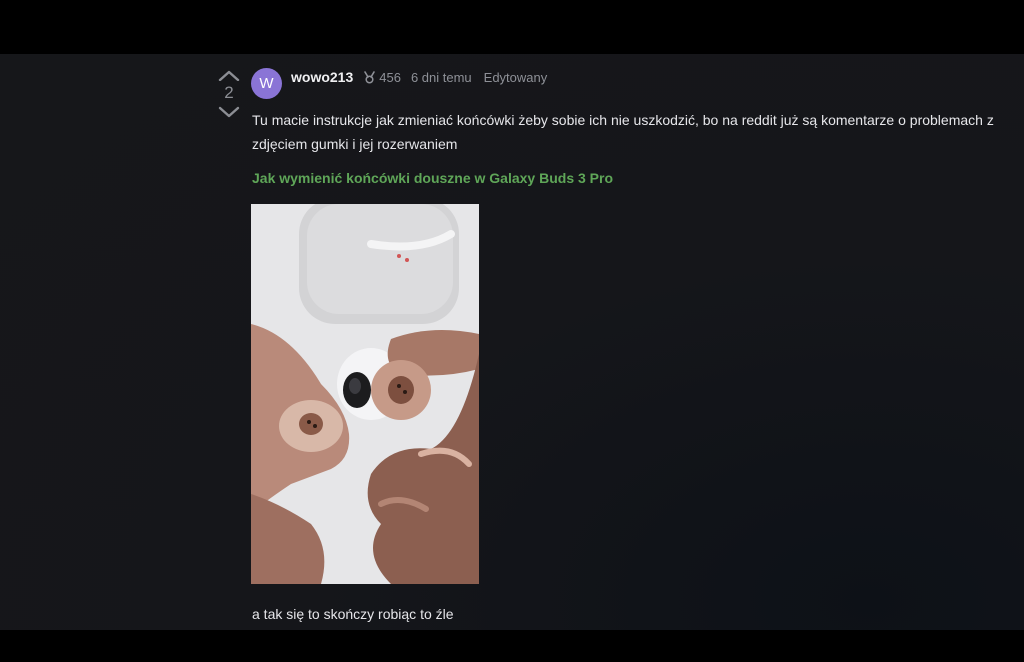  I want to click on username-link: wowo213, so click(322, 77).